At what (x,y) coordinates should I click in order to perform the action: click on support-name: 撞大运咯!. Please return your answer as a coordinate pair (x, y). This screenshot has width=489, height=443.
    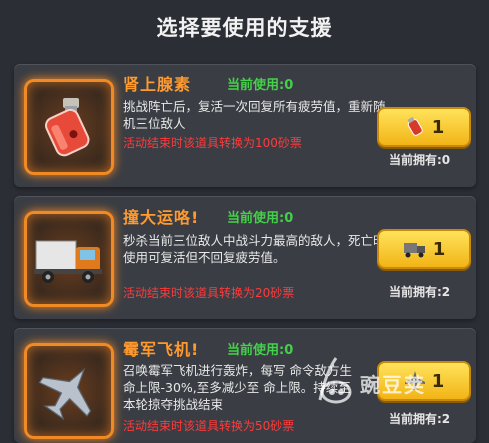
    Looking at the image, I should click on (161, 217).